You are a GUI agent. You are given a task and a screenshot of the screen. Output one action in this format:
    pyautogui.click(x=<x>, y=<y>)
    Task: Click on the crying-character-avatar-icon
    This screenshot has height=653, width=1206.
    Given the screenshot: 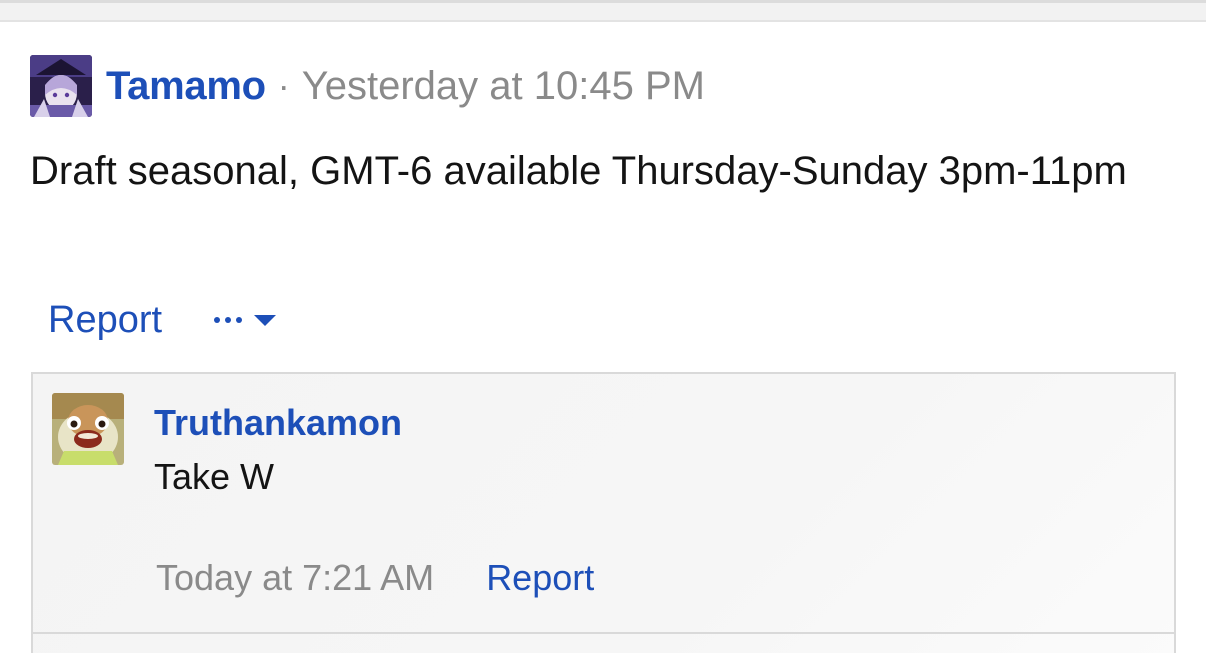 What is the action you would take?
    pyautogui.click(x=88, y=429)
    